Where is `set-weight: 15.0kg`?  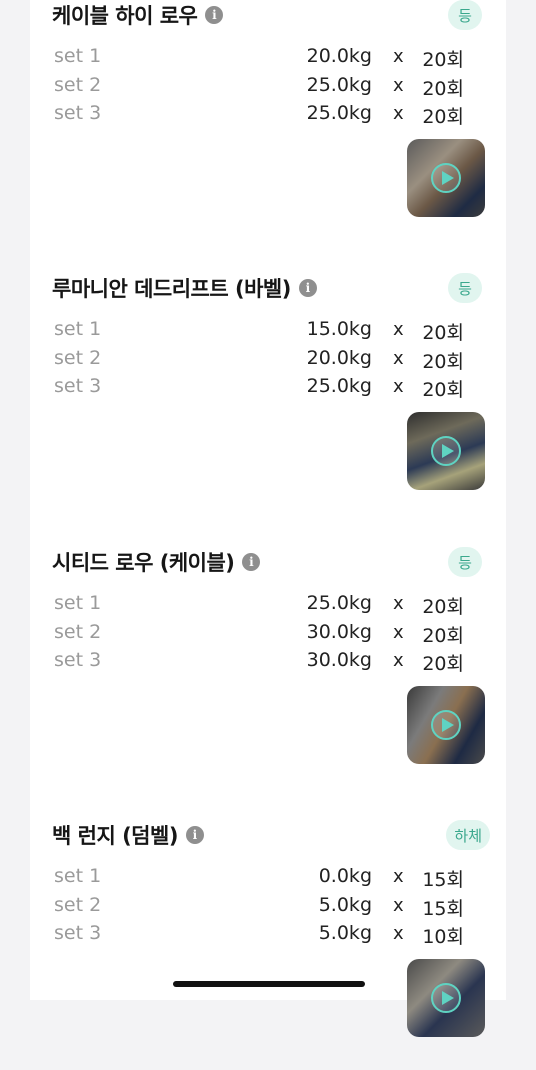 set-weight: 15.0kg is located at coordinates (339, 329).